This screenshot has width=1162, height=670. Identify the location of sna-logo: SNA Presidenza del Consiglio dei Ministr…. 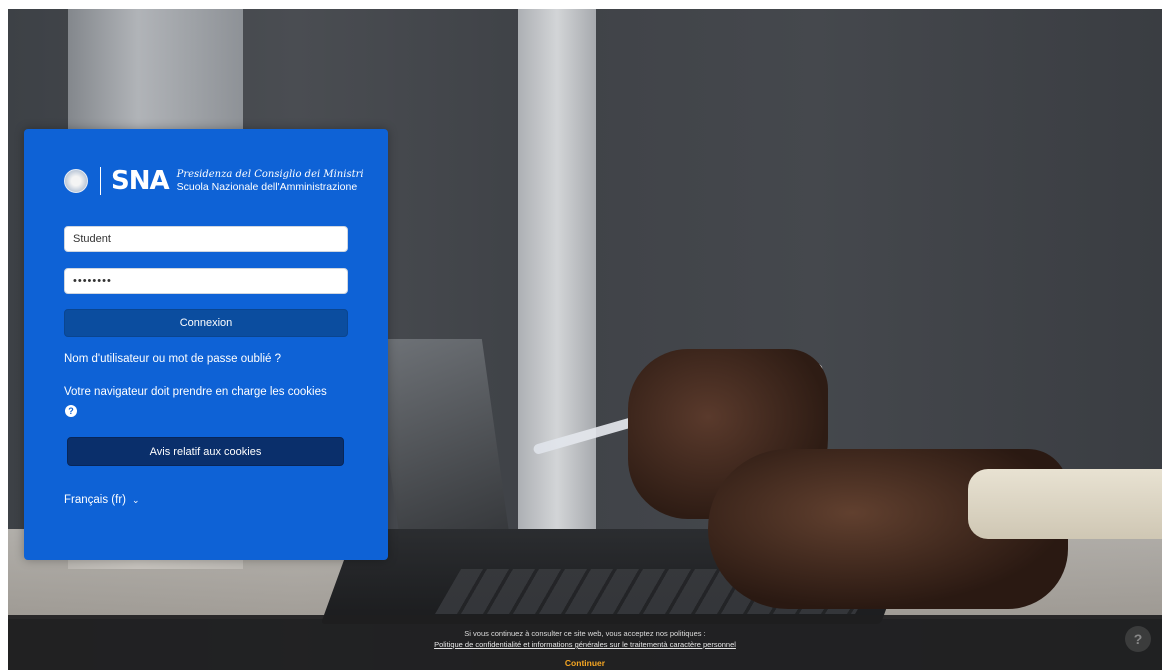
(214, 181).